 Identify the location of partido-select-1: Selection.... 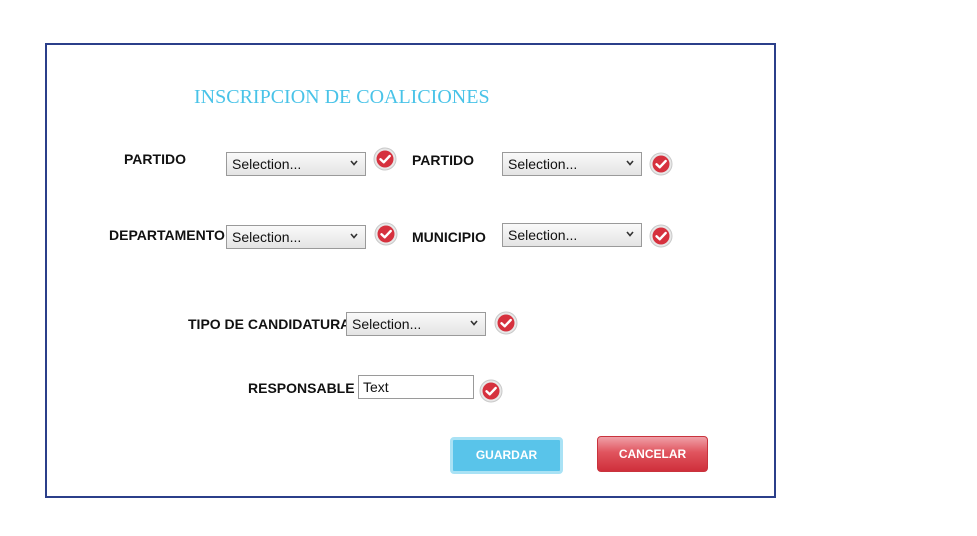
(296, 164).